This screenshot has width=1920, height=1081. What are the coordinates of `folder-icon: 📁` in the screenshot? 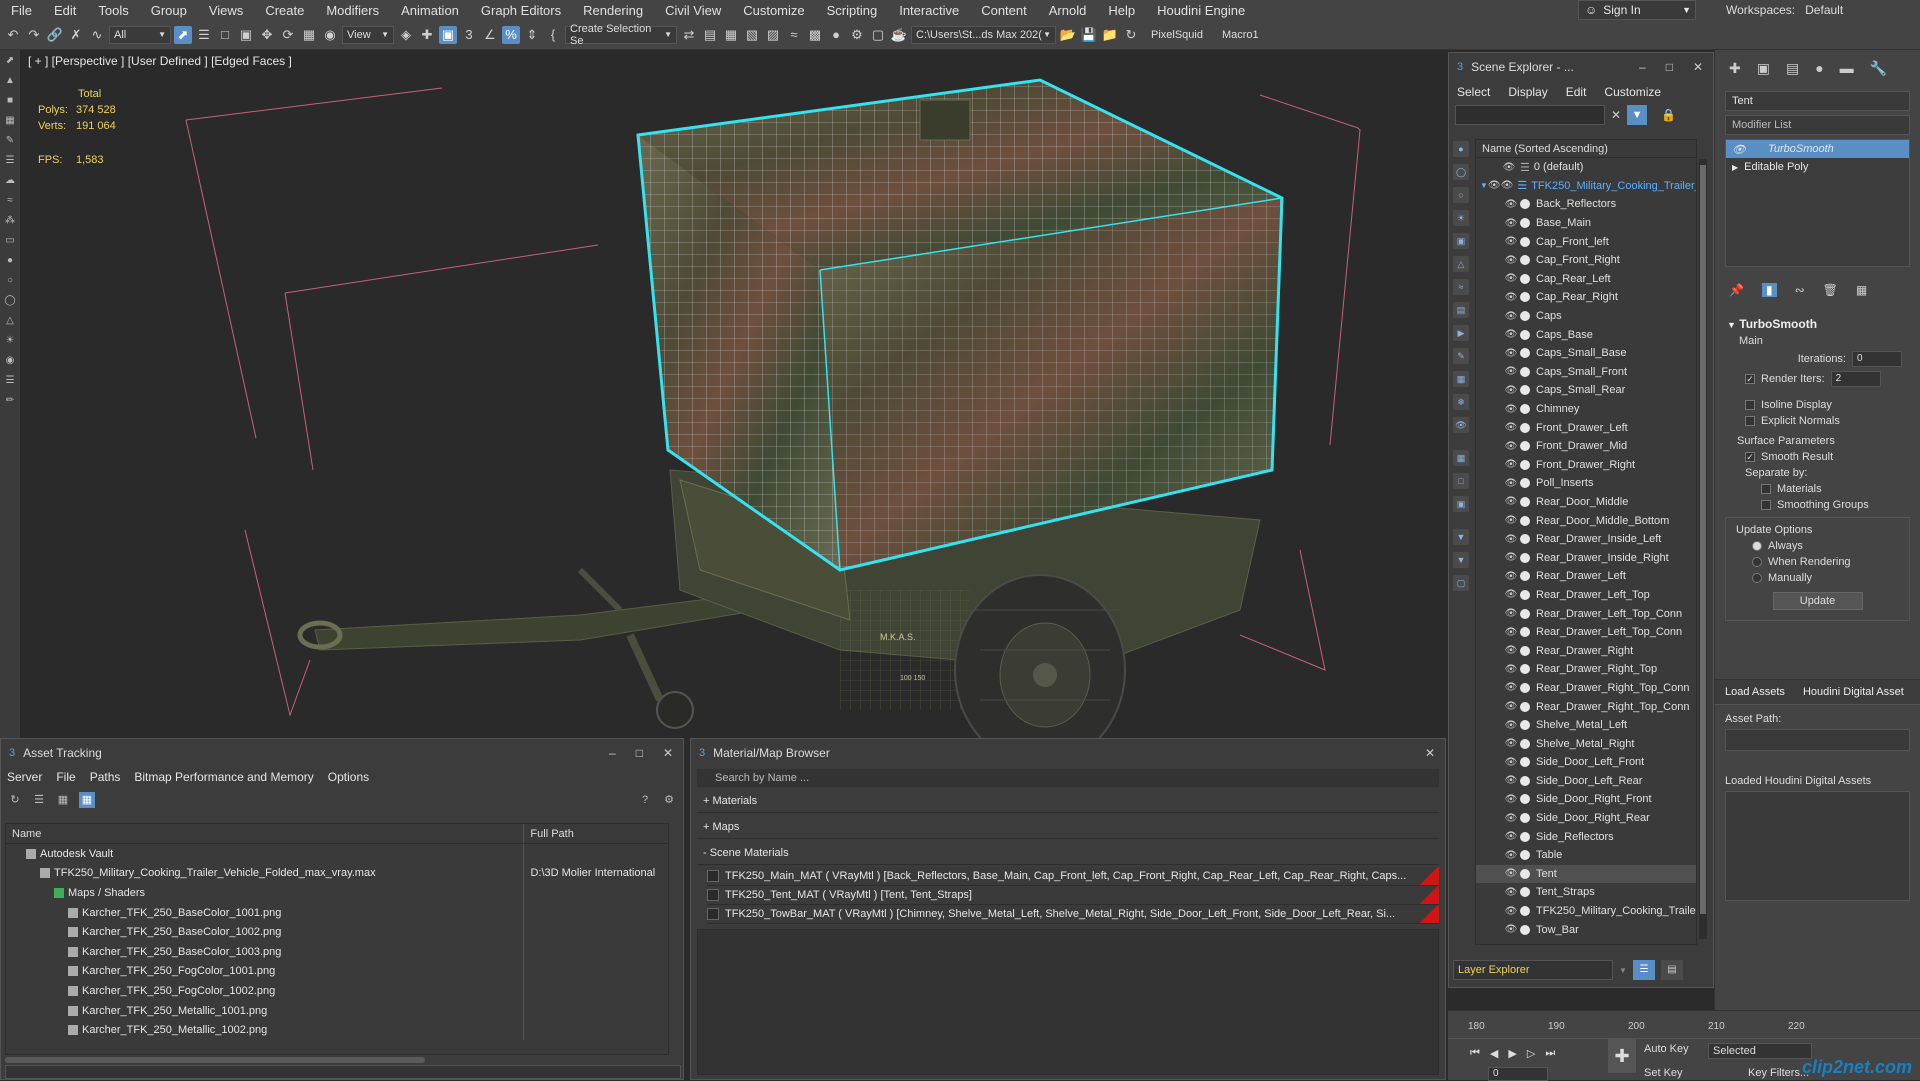 It's located at (1110, 35).